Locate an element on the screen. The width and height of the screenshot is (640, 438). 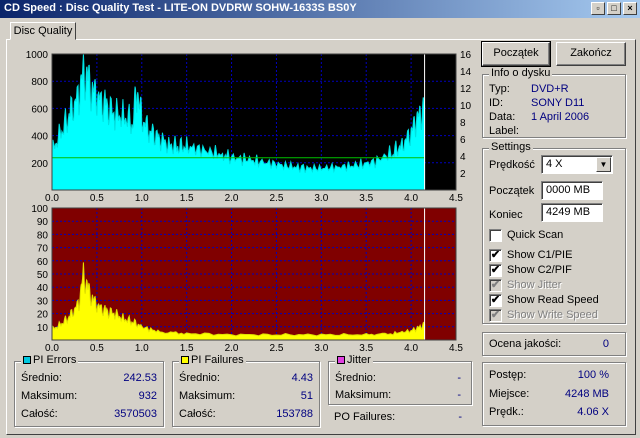
pi-failures-title: PI Failures is located at coordinates (212, 360).